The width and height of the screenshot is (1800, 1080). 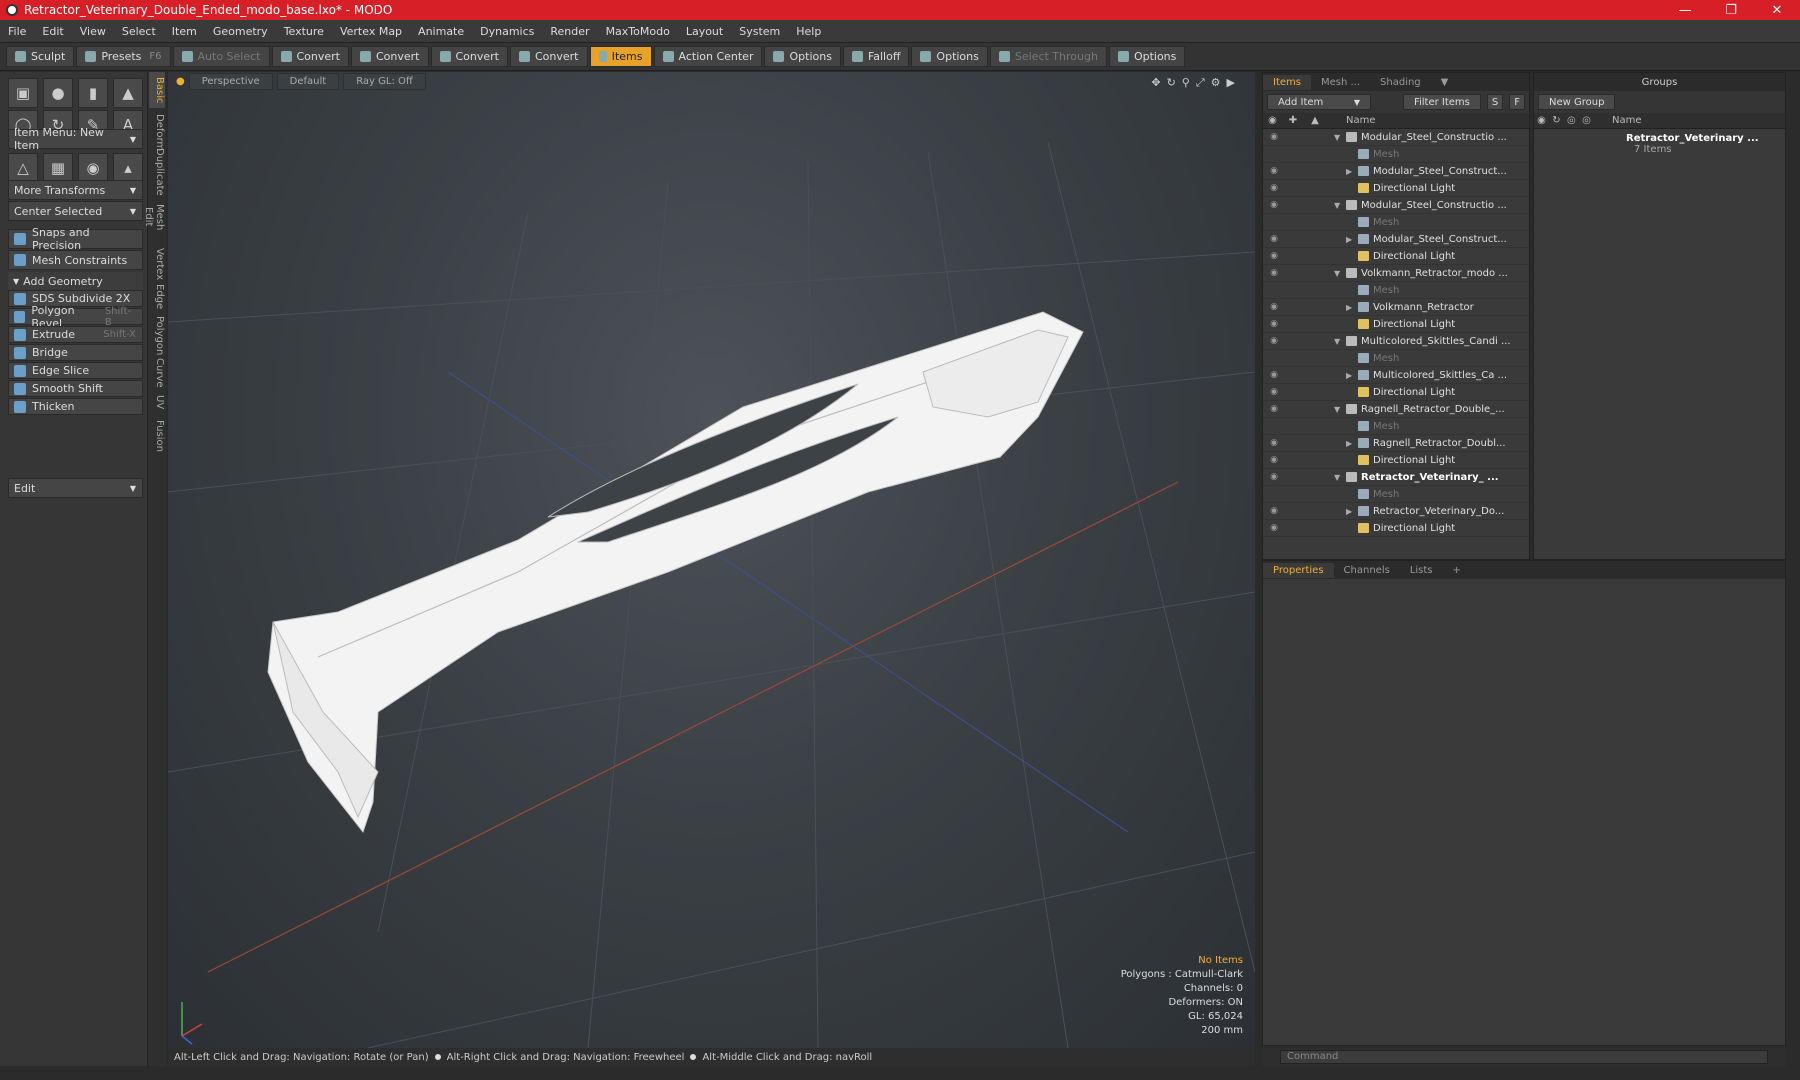 What do you see at coordinates (184, 31) in the screenshot?
I see `menu-item-item: Item` at bounding box center [184, 31].